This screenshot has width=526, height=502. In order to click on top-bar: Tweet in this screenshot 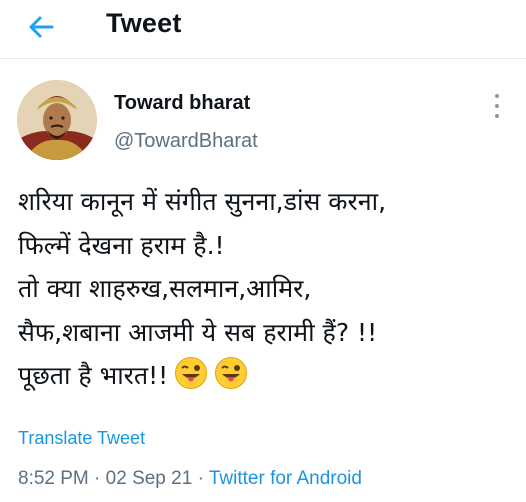, I will do `click(263, 29)`.